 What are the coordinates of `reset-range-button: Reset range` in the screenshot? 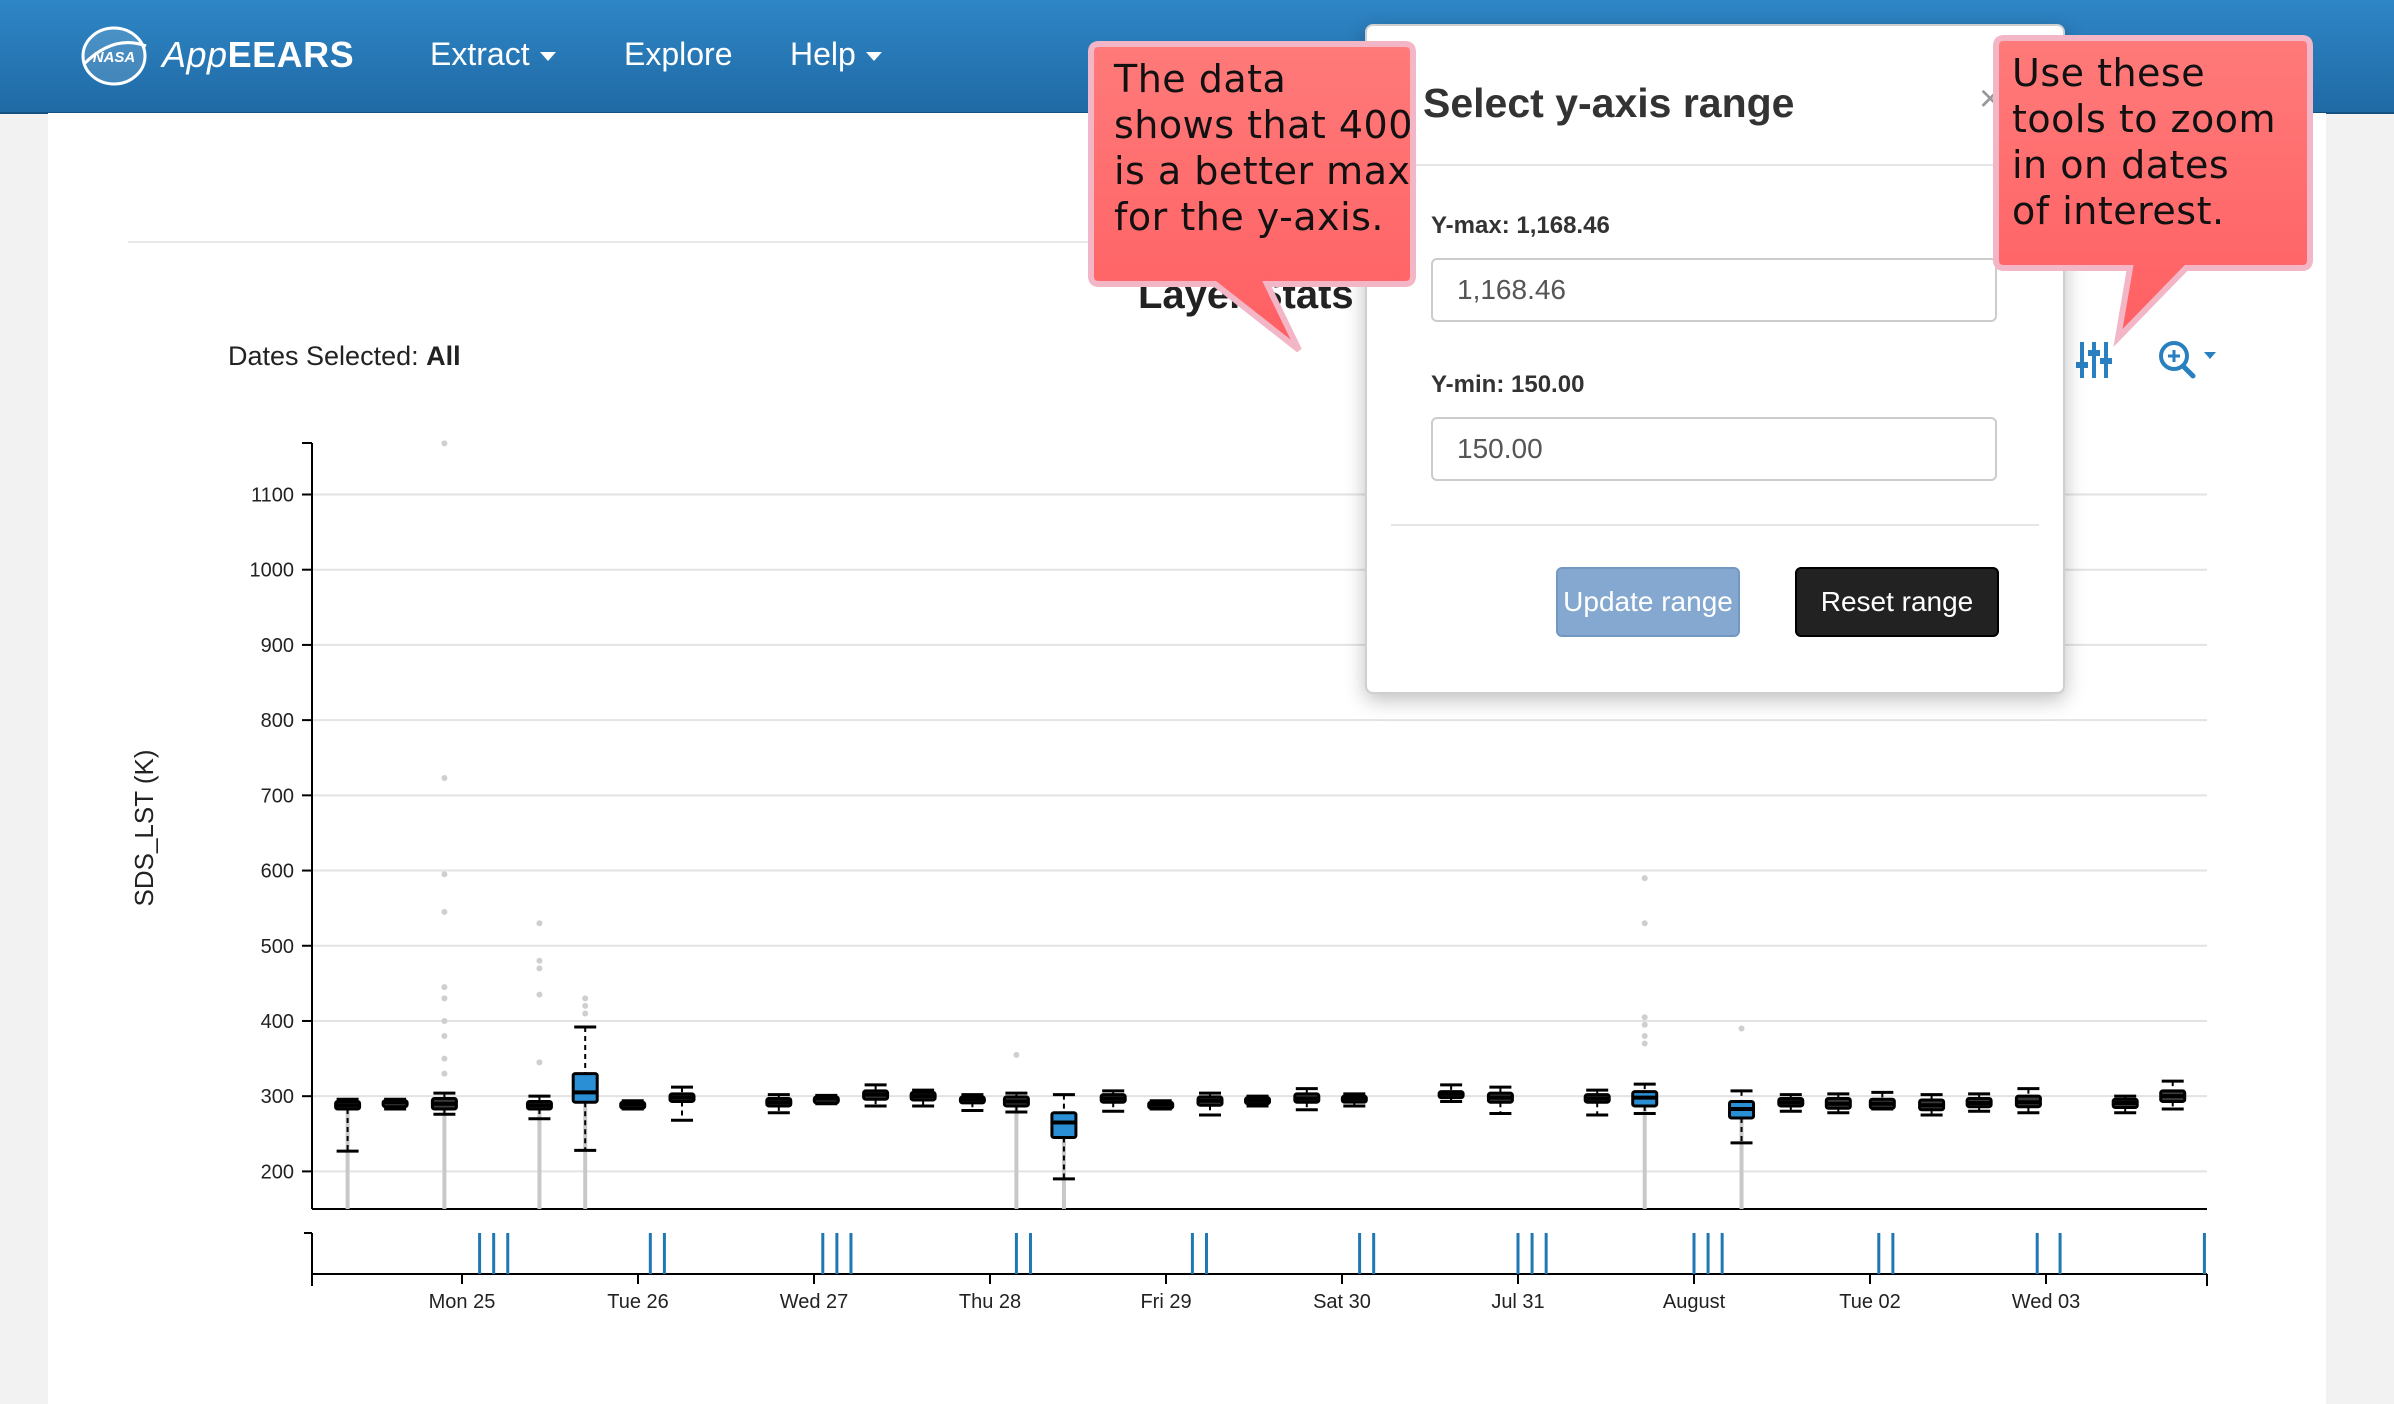 It's located at (1897, 602).